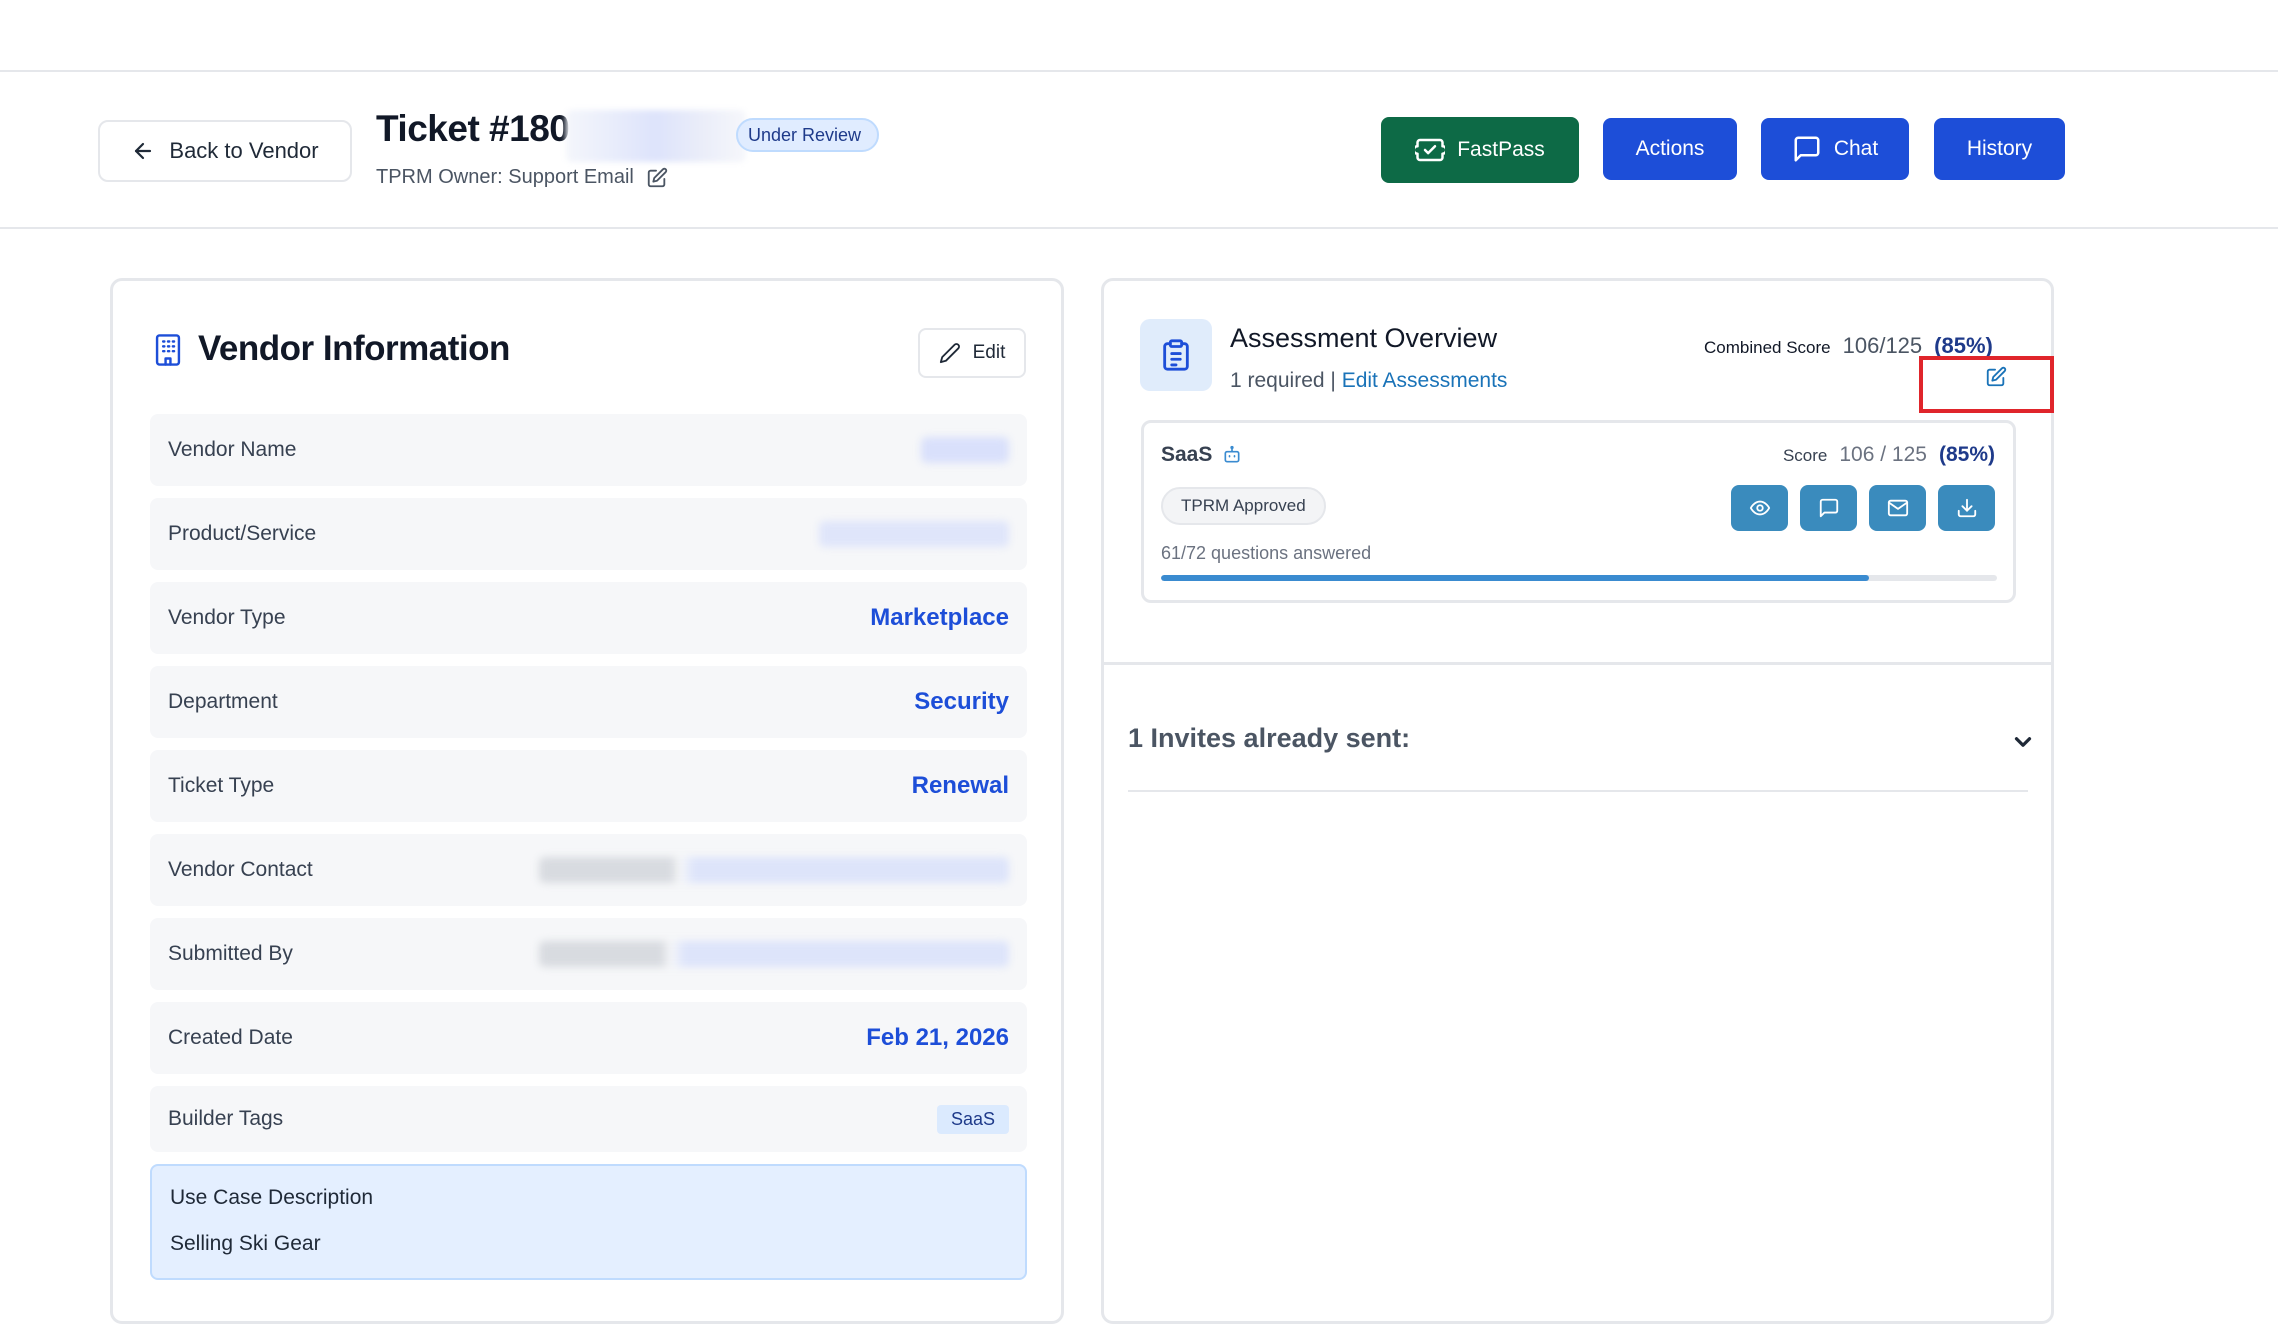 The width and height of the screenshot is (2278, 1344). What do you see at coordinates (1966, 454) in the screenshot?
I see `score-percent: (85%)` at bounding box center [1966, 454].